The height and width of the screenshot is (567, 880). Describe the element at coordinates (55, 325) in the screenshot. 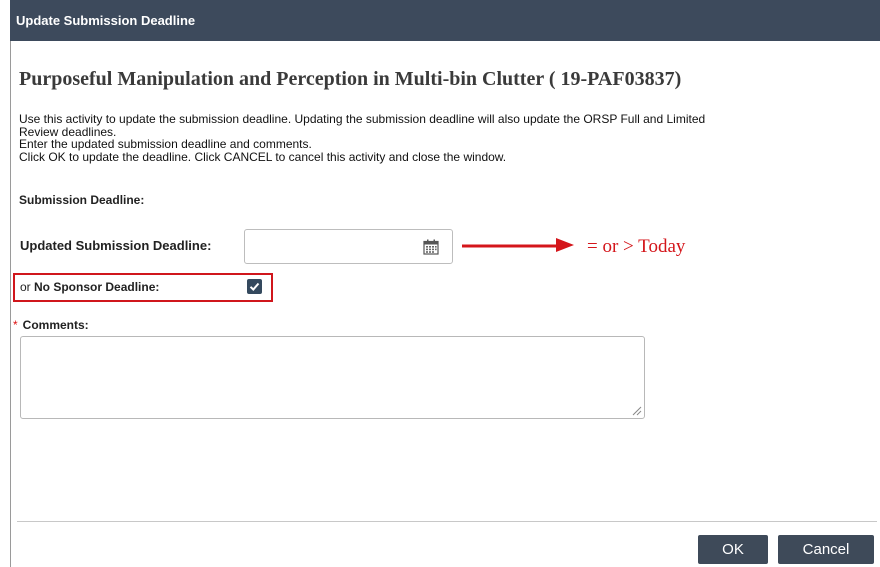

I see `comments-label-text: Comments:` at that location.